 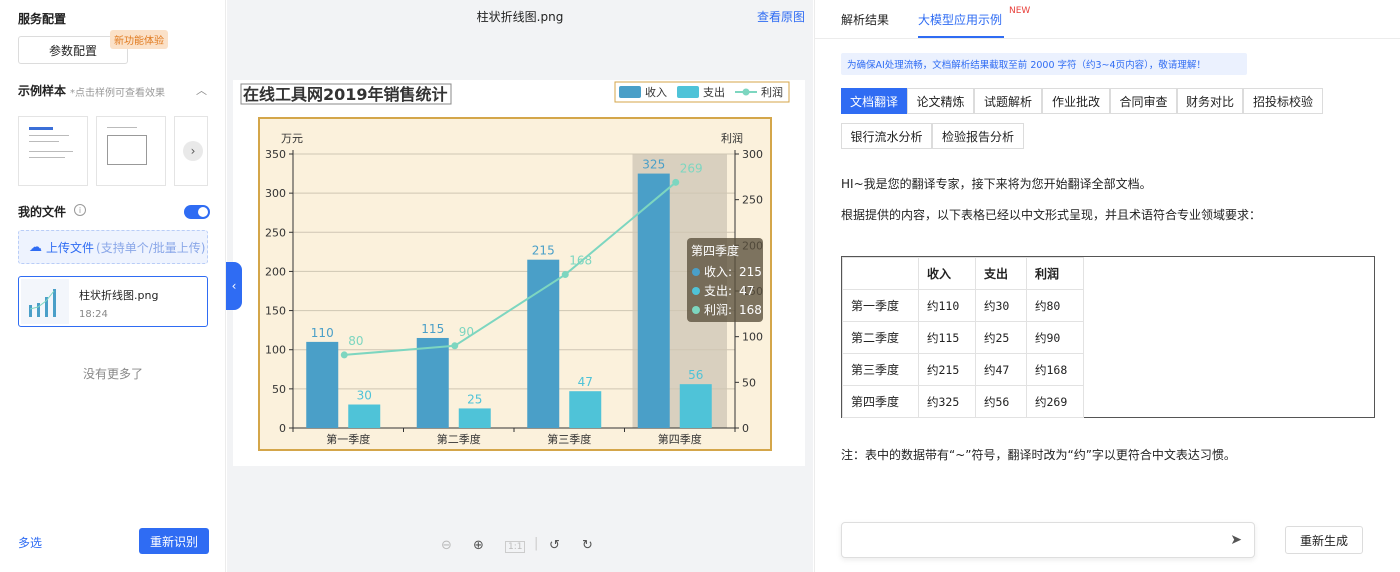 I want to click on bar-data-label: 47, so click(x=585, y=382).